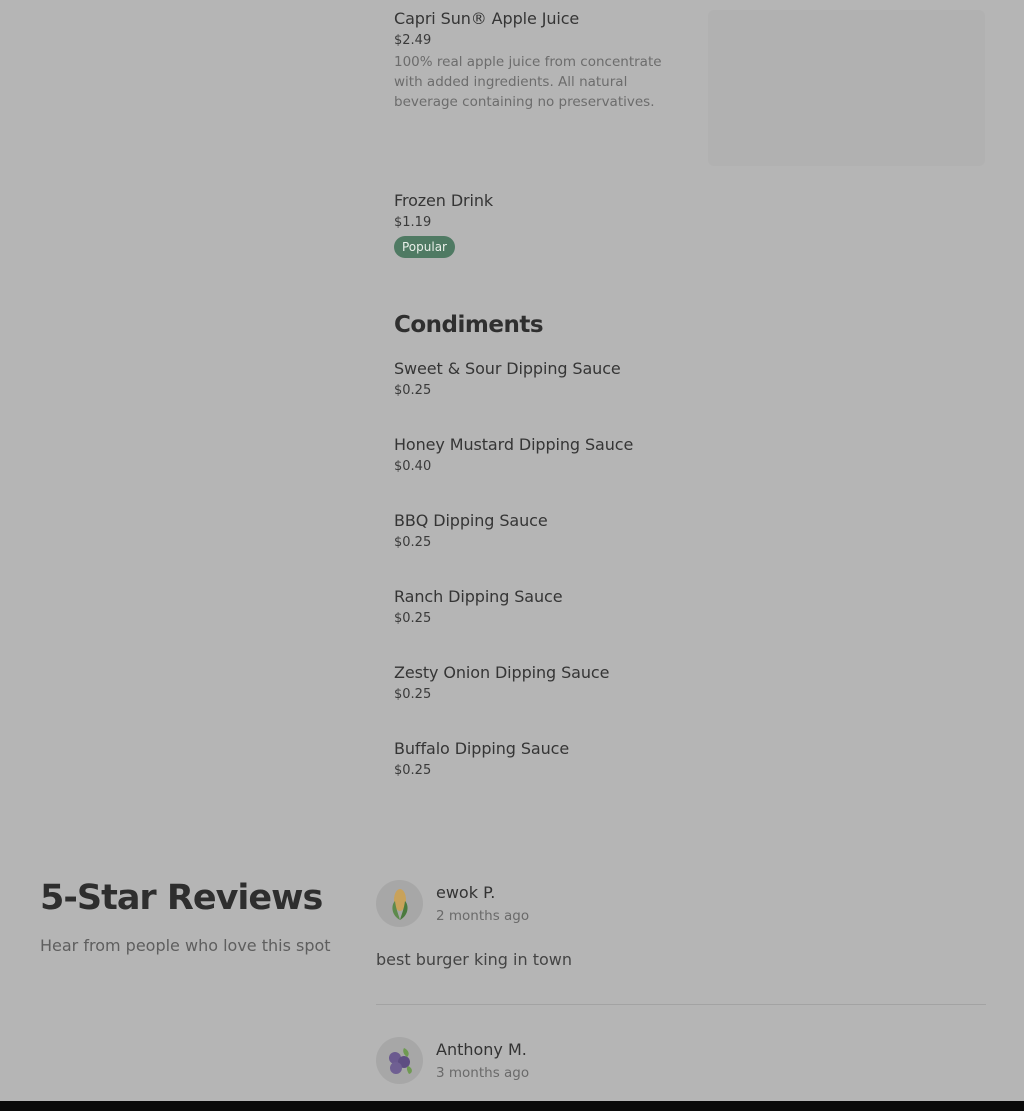 This screenshot has height=1111, width=1024. What do you see at coordinates (185, 945) in the screenshot?
I see `reviews-subtitle: Hear from people who love this spot` at bounding box center [185, 945].